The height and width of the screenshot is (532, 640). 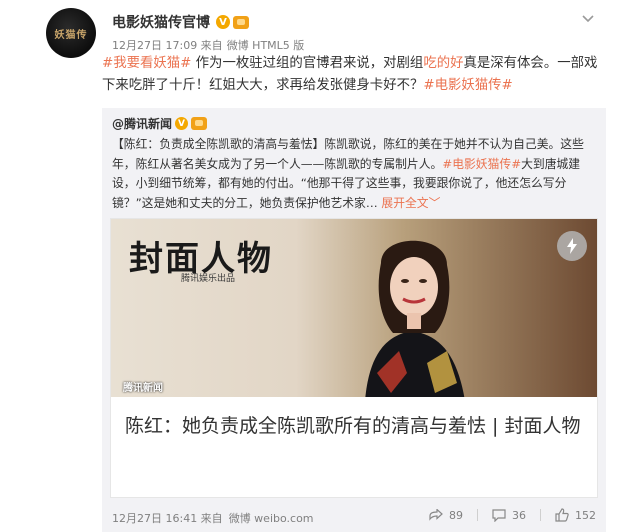 I want to click on share-icon, so click(x=436, y=515).